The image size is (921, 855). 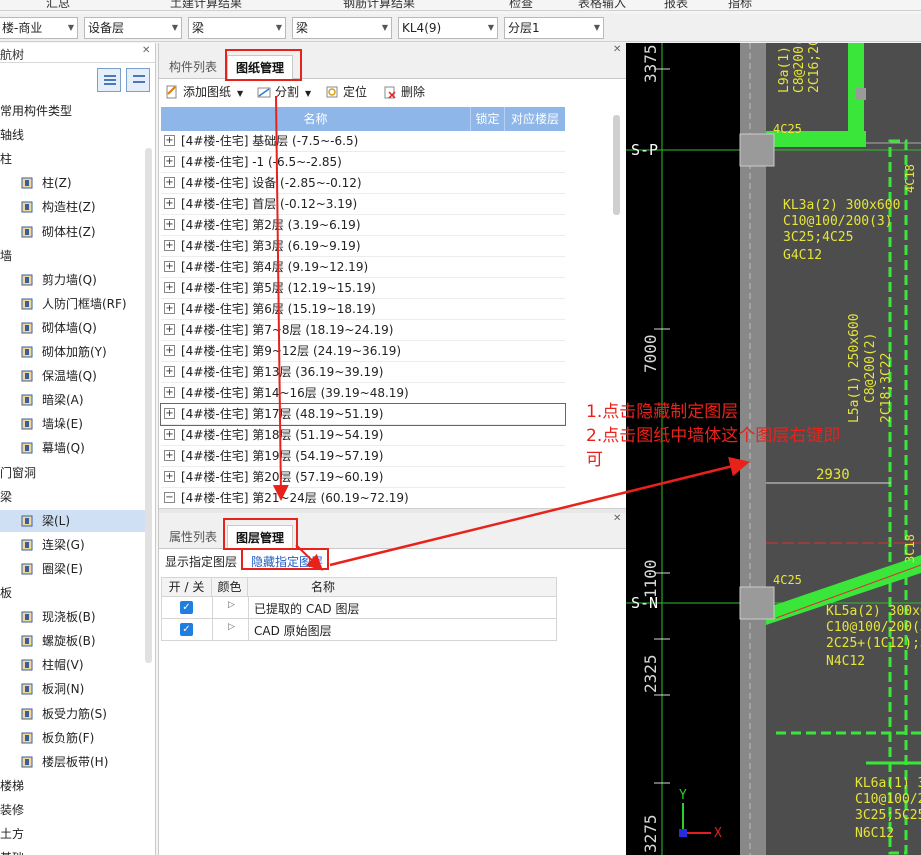 What do you see at coordinates (187, 587) in the screenshot?
I see `column-onoff-header: 开 / 关` at bounding box center [187, 587].